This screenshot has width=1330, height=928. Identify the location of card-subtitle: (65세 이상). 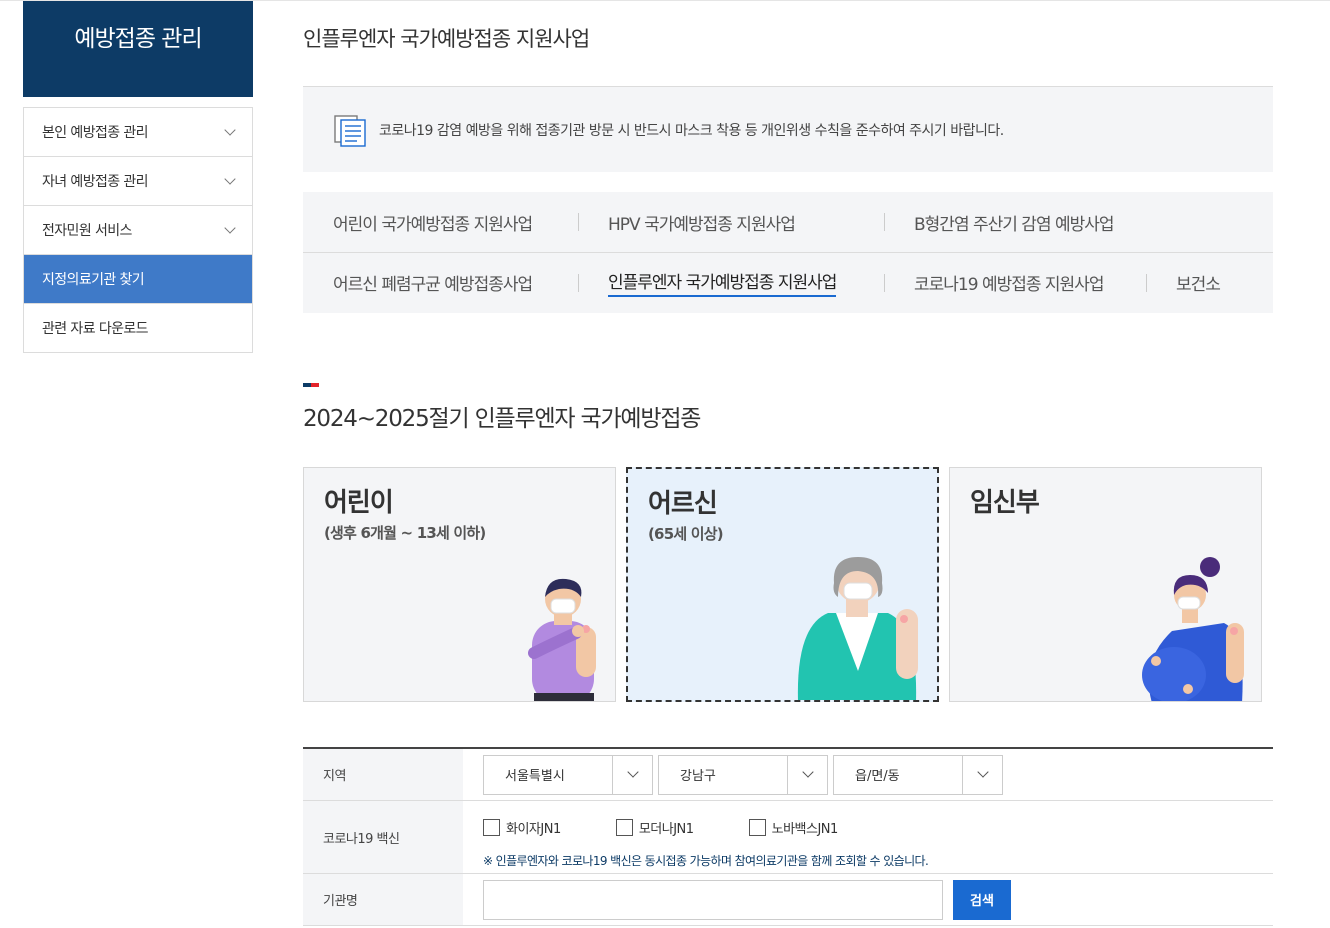
(686, 534).